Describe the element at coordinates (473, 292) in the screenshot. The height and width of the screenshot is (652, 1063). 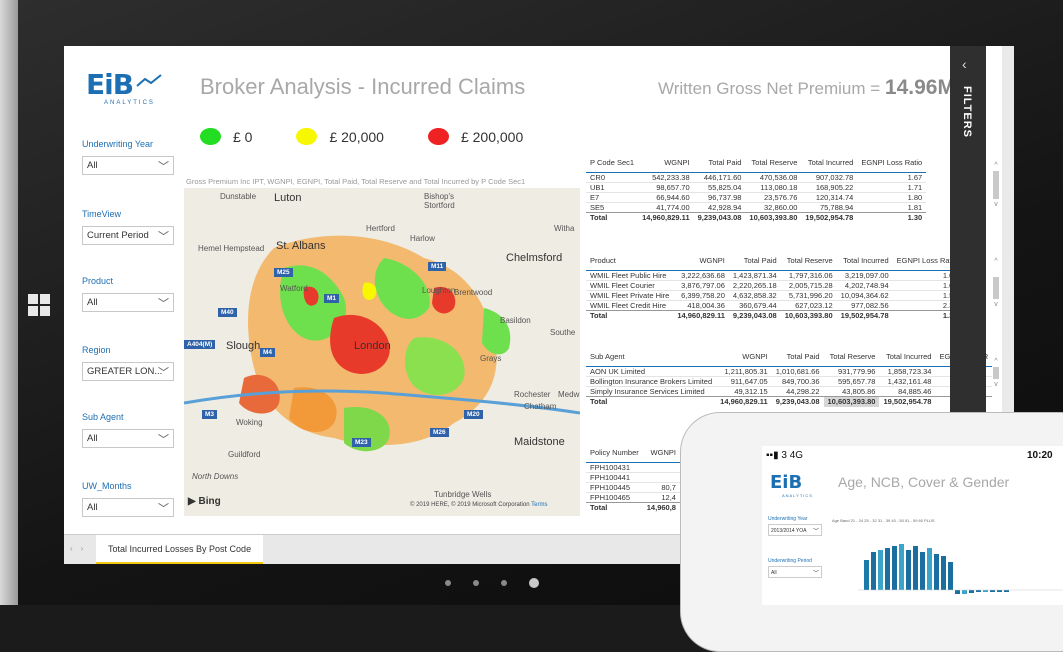
I see `map-place-label: Brentwood` at that location.